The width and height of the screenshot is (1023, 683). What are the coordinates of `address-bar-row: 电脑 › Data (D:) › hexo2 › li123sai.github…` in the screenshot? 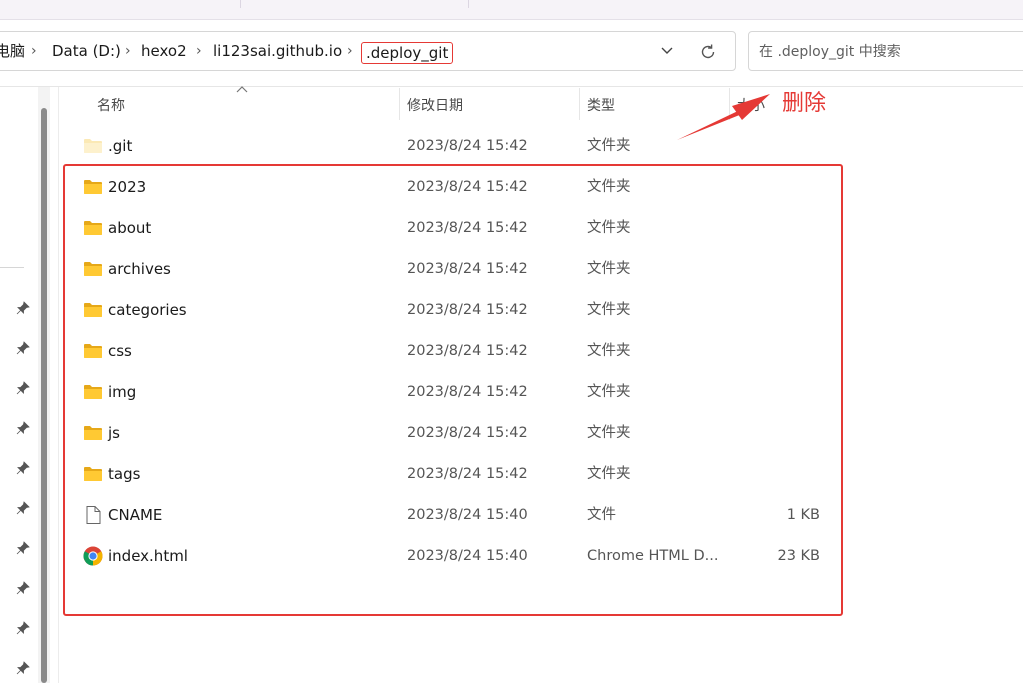 It's located at (511, 53).